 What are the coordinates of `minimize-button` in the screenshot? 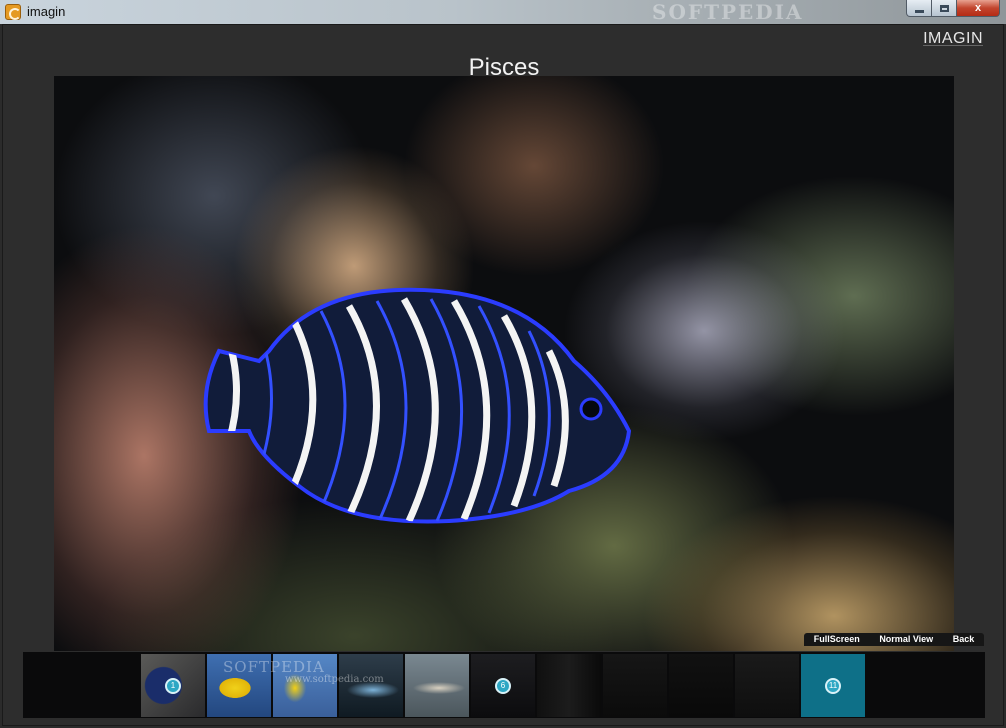 It's located at (919, 8).